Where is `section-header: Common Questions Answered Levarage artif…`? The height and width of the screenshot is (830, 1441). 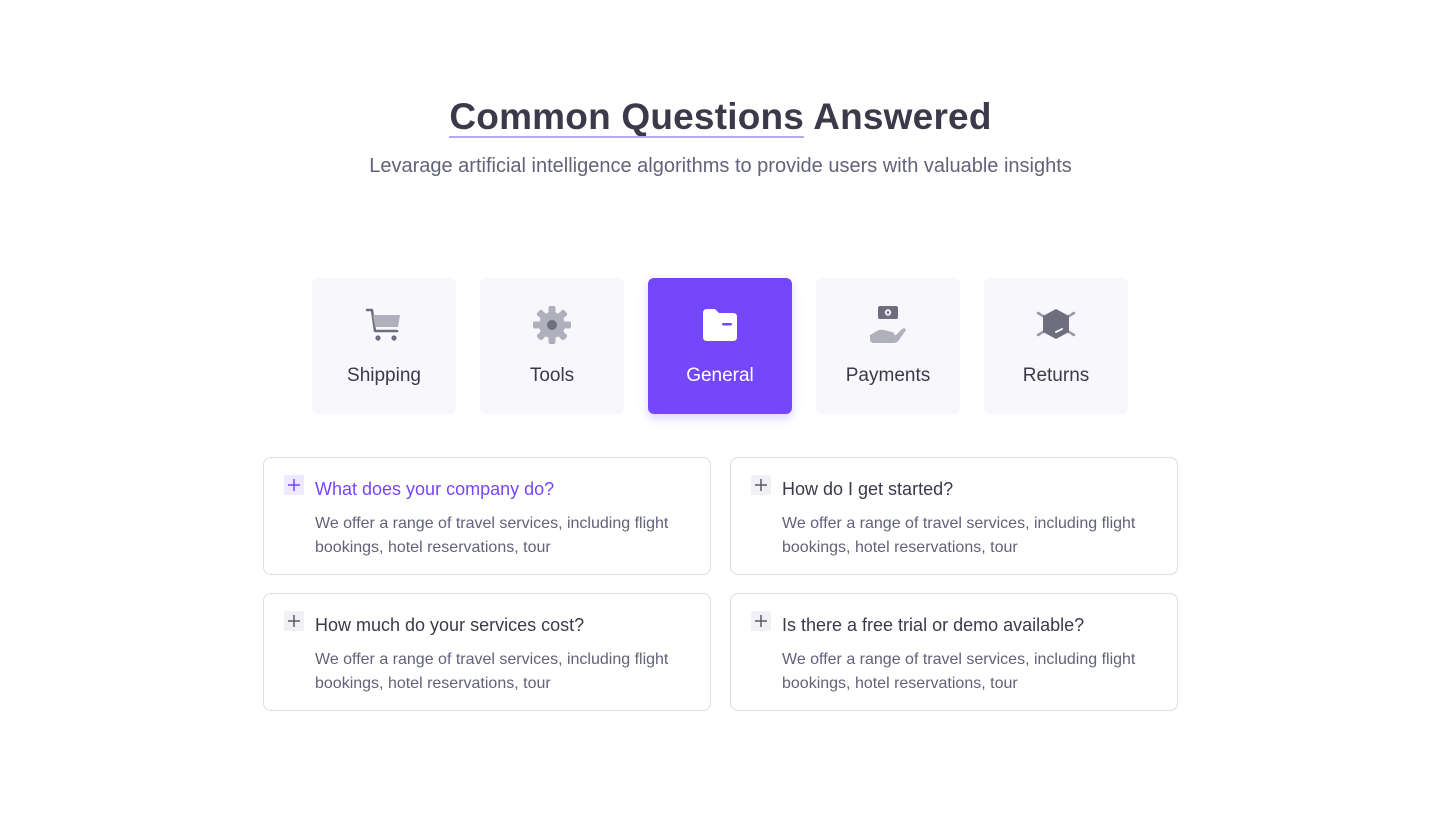
section-header: Common Questions Answered Levarage artif… is located at coordinates (720, 137).